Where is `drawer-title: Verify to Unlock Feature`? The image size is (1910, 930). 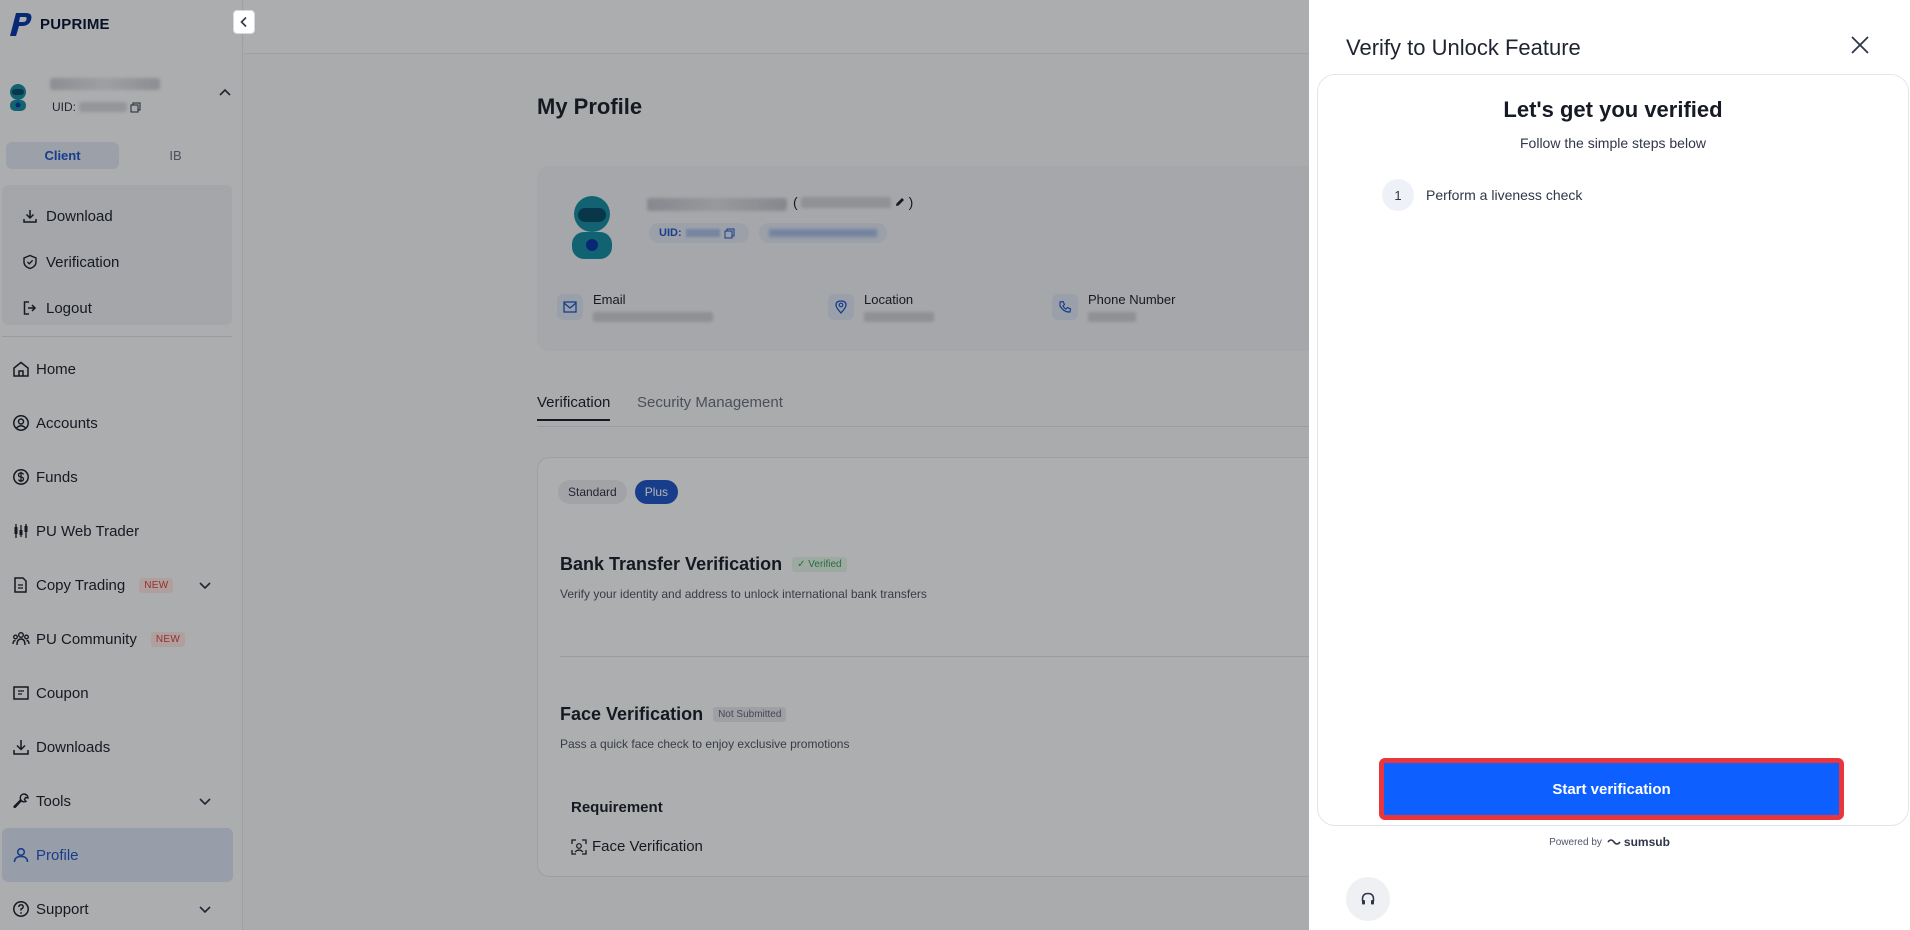 drawer-title: Verify to Unlock Feature is located at coordinates (1463, 47).